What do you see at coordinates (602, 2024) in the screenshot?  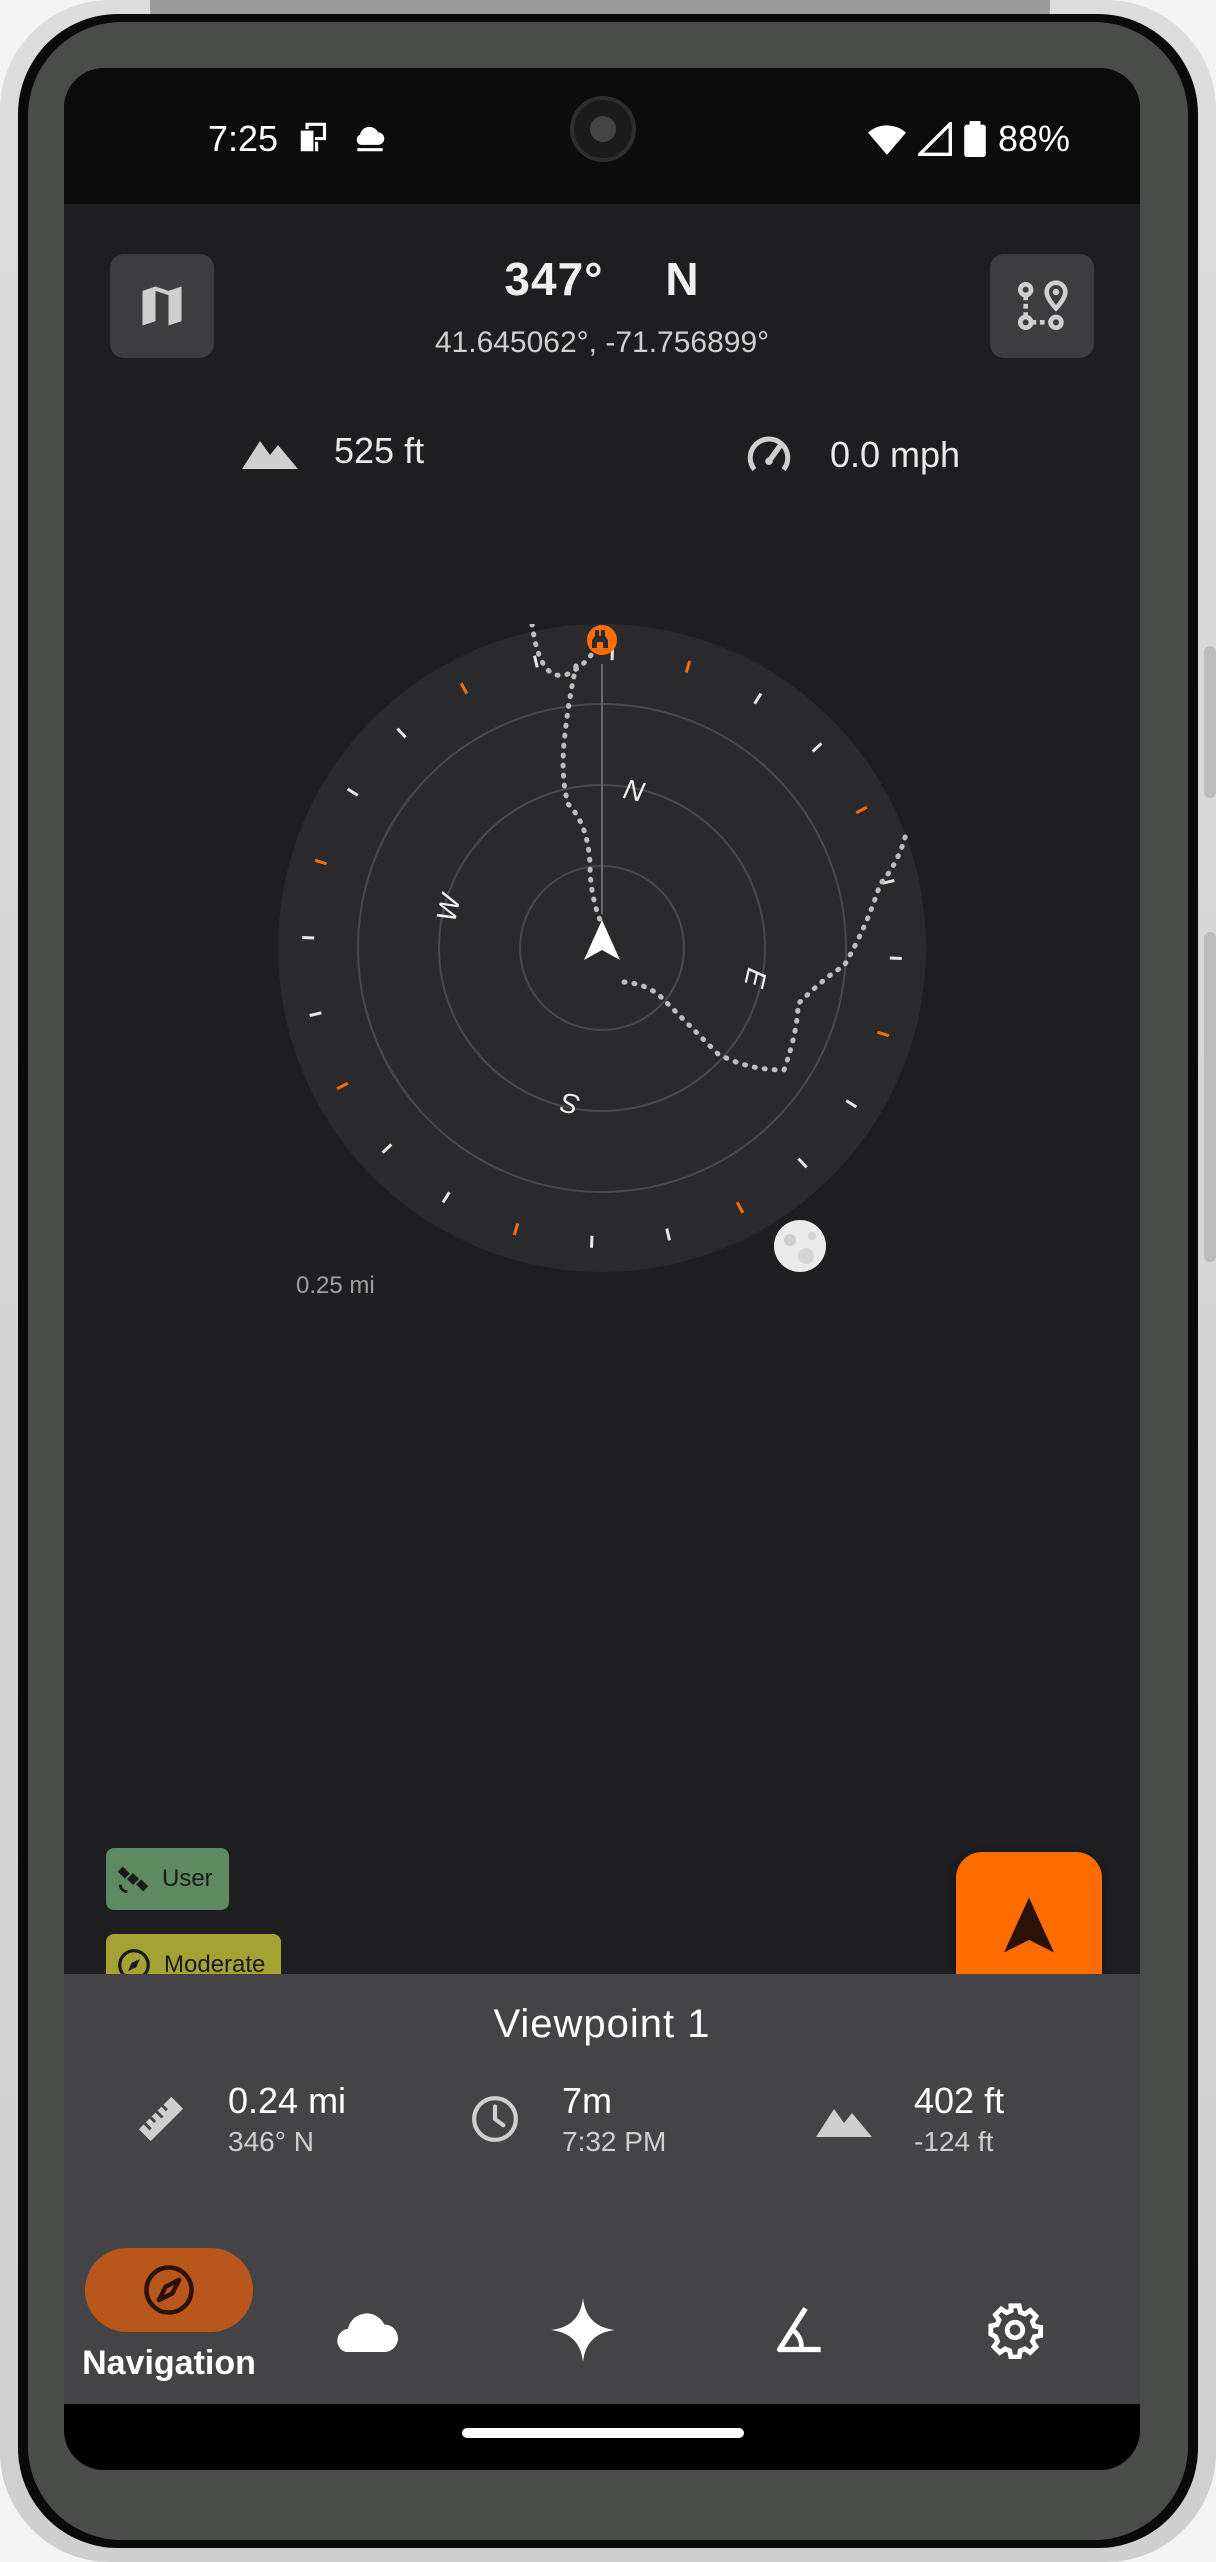 I see `destination-name: Viewpoint 1` at bounding box center [602, 2024].